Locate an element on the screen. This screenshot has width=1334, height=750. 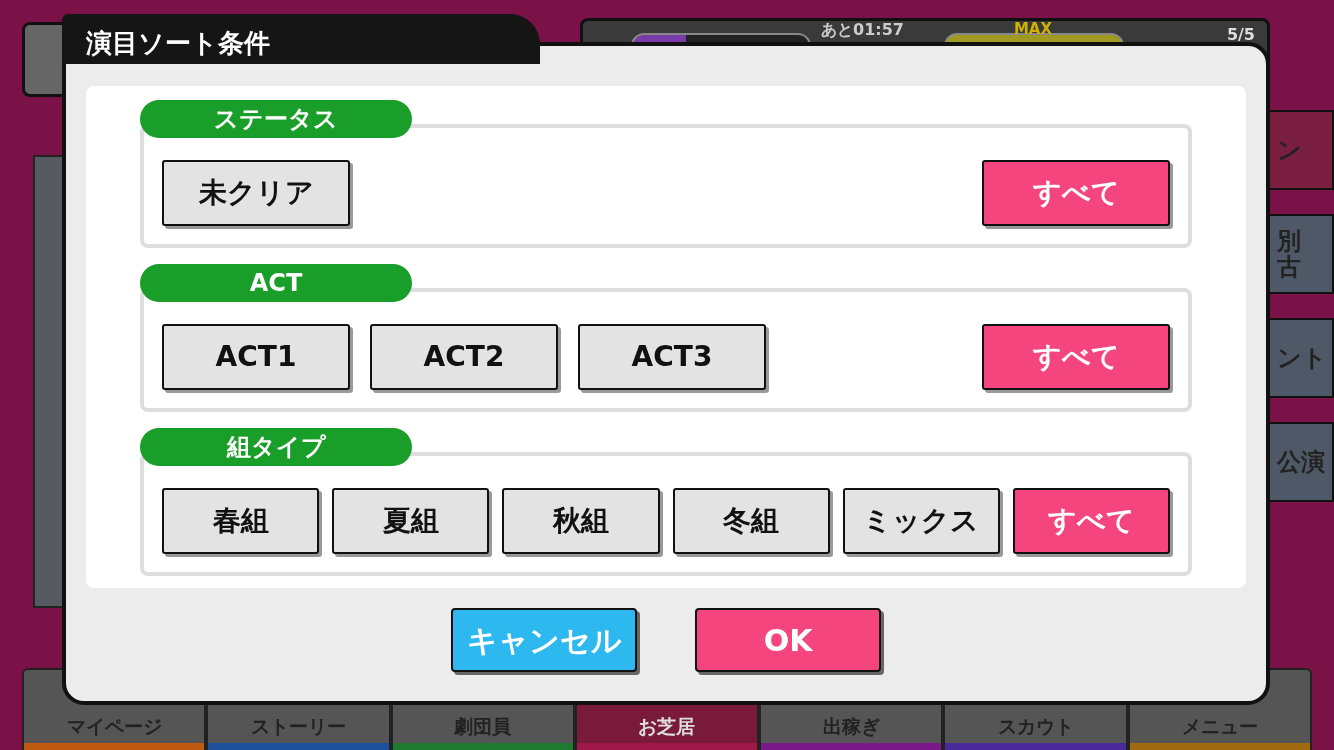
section-label: 組タイプ is located at coordinates (276, 447).